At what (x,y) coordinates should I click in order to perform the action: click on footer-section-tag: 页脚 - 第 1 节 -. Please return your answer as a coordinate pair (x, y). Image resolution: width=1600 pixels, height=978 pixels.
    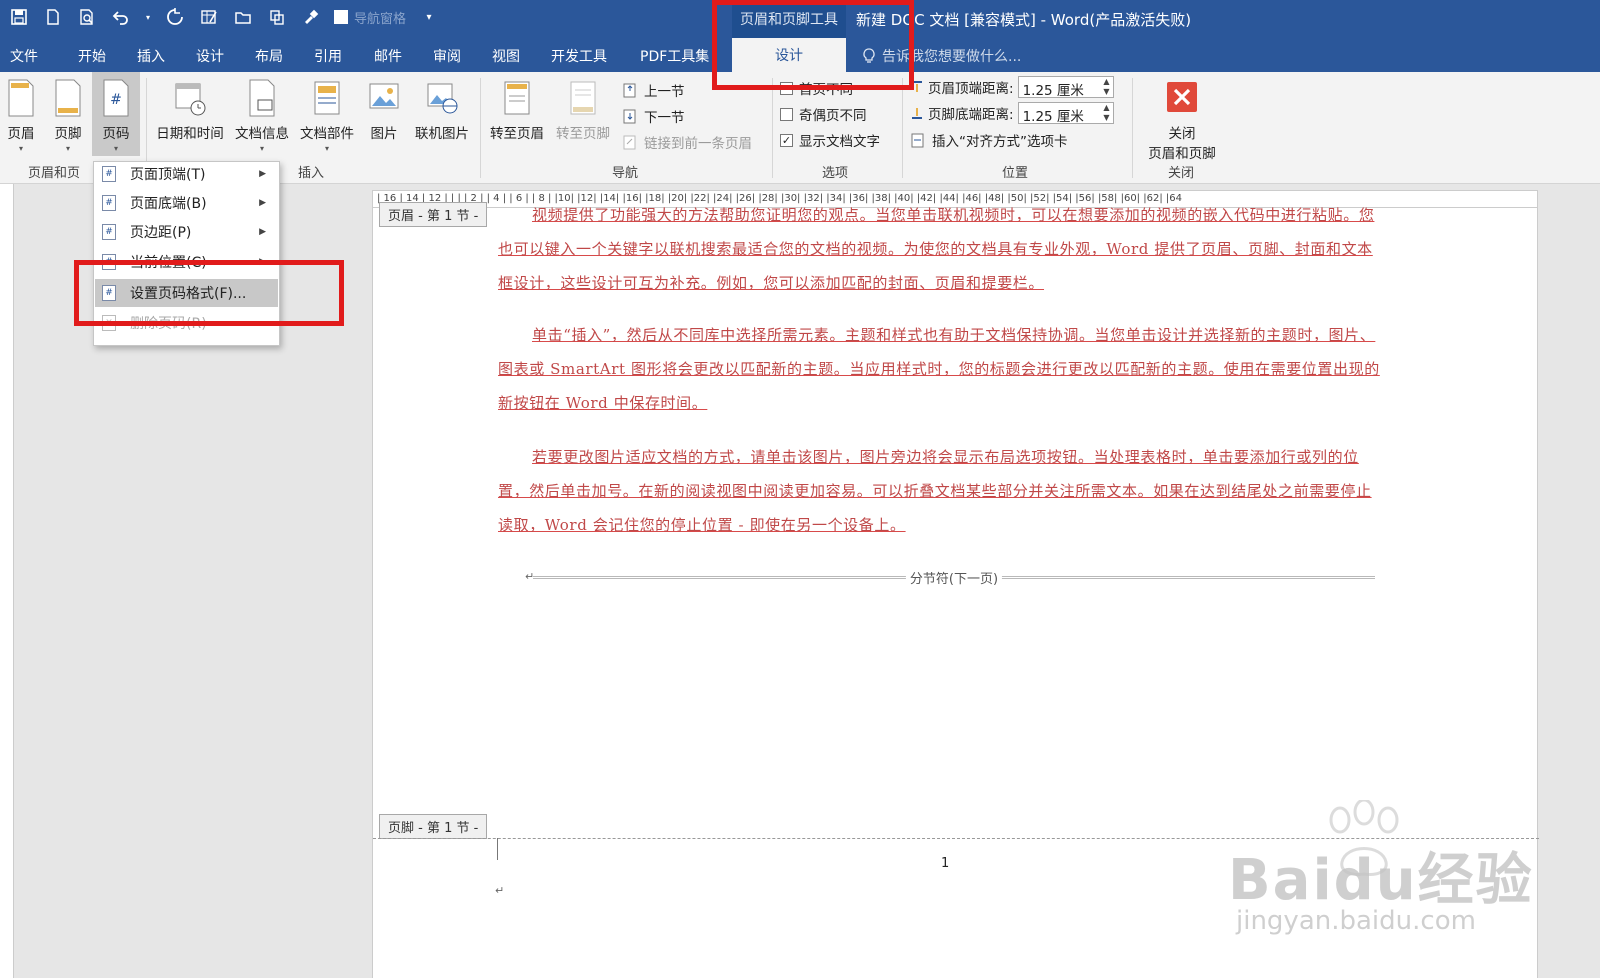
    Looking at the image, I should click on (433, 826).